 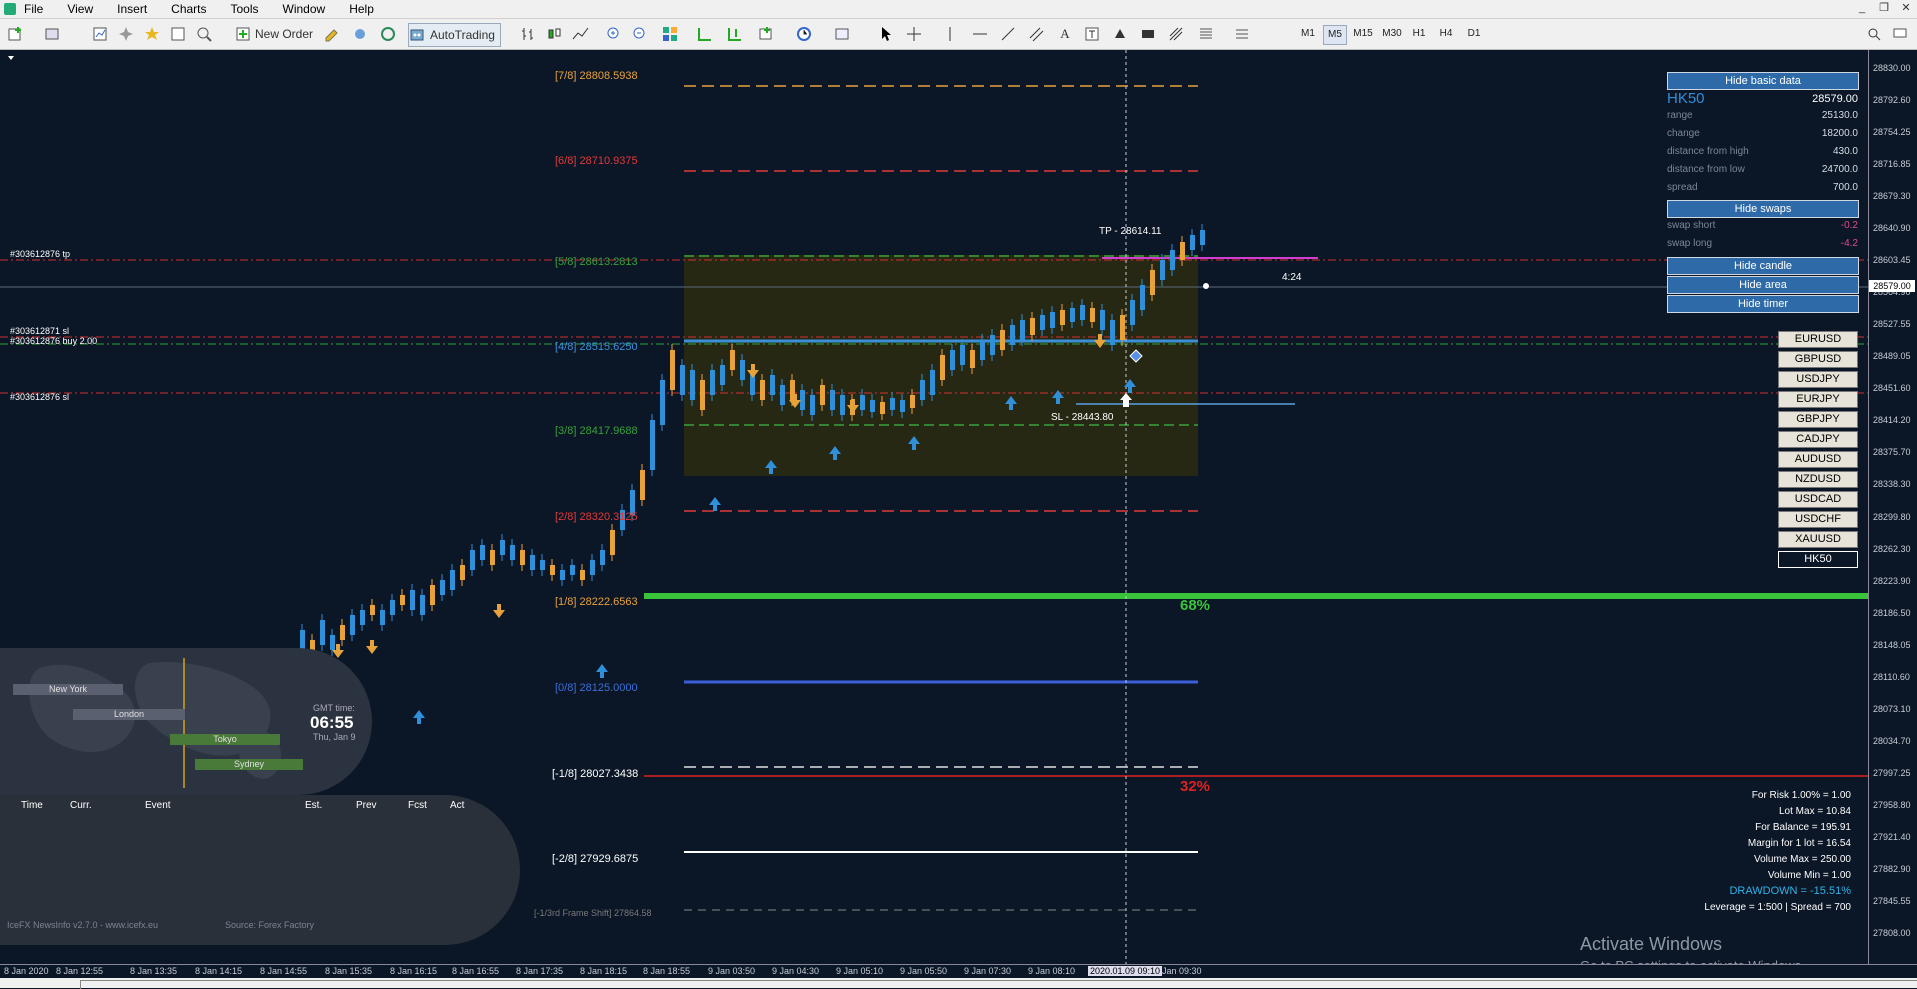 What do you see at coordinates (132, 9) in the screenshot?
I see `menu-insert: Insert` at bounding box center [132, 9].